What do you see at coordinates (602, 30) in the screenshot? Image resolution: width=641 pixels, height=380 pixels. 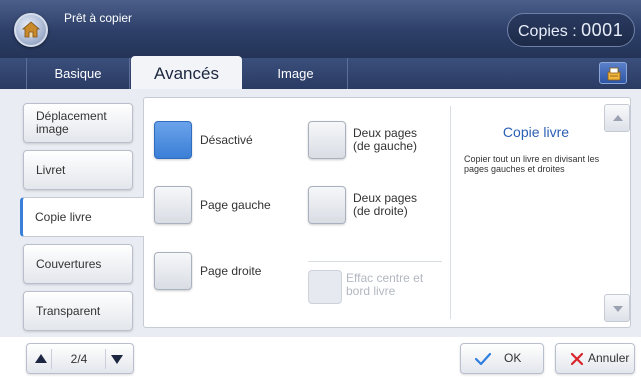 I see `copies-value: 0001` at bounding box center [602, 30].